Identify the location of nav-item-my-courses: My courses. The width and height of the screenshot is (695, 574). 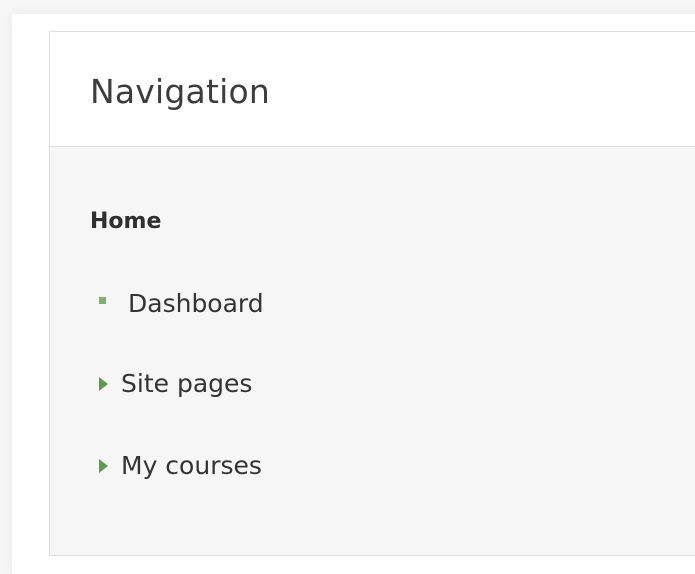
(176, 466).